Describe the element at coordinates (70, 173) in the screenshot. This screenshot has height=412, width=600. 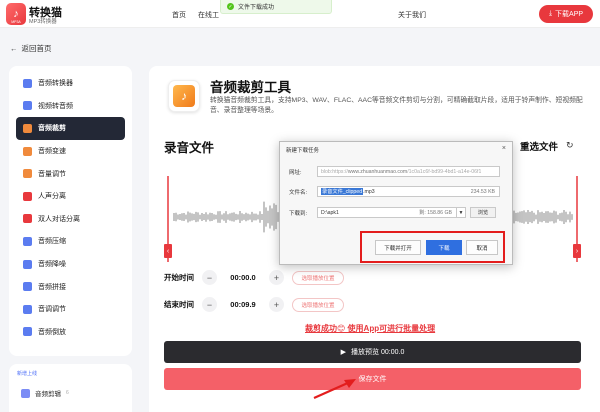
I see `sidebar-item-4: 音量调节` at that location.